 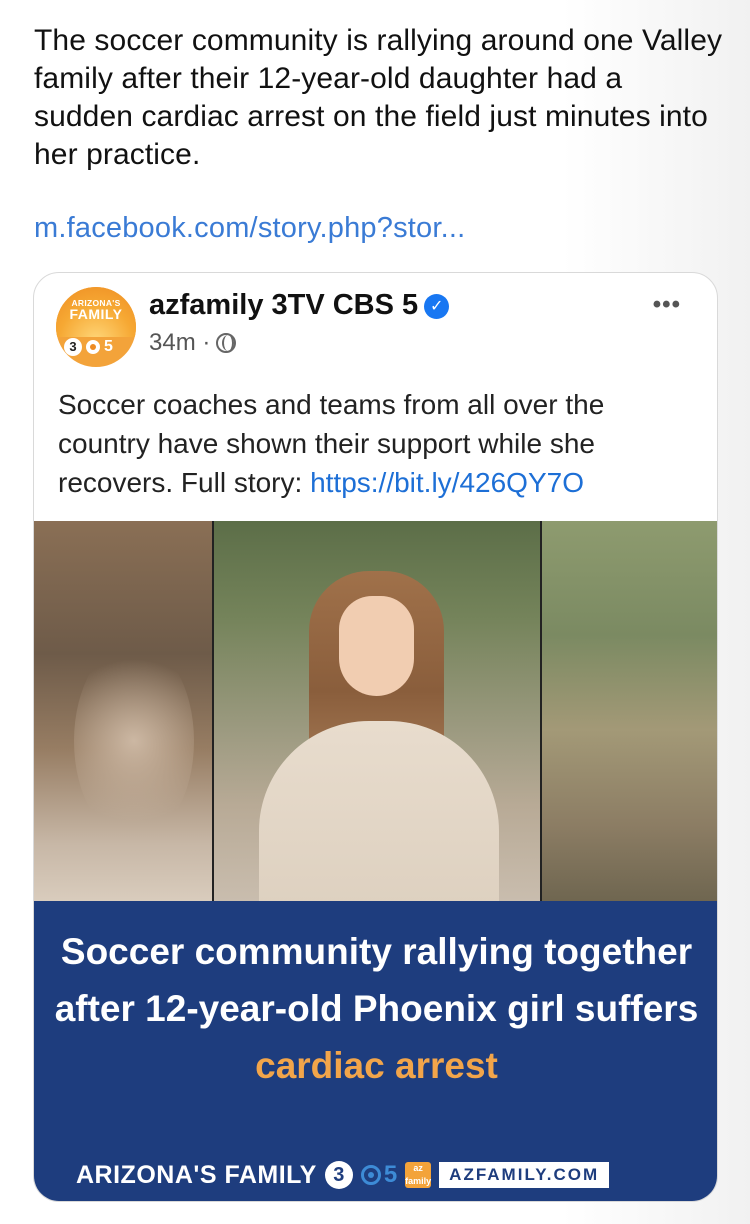 What do you see at coordinates (376, 646) in the screenshot?
I see `portrait-face` at bounding box center [376, 646].